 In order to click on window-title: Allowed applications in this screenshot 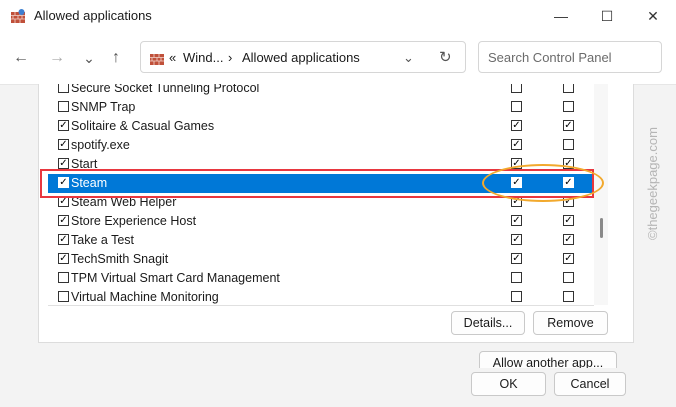, I will do `click(93, 15)`.